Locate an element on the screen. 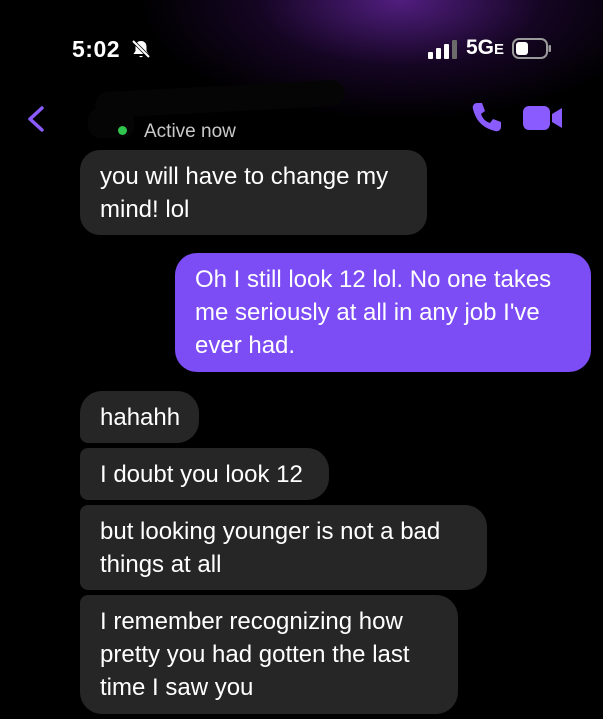  redacted-avatar is located at coordinates (111, 123).